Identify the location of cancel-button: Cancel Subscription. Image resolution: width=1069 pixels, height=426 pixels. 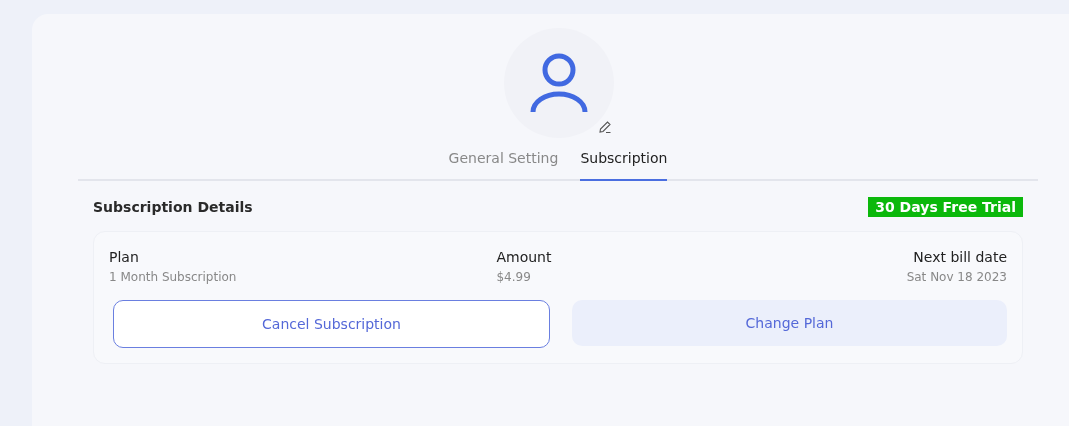
(331, 324).